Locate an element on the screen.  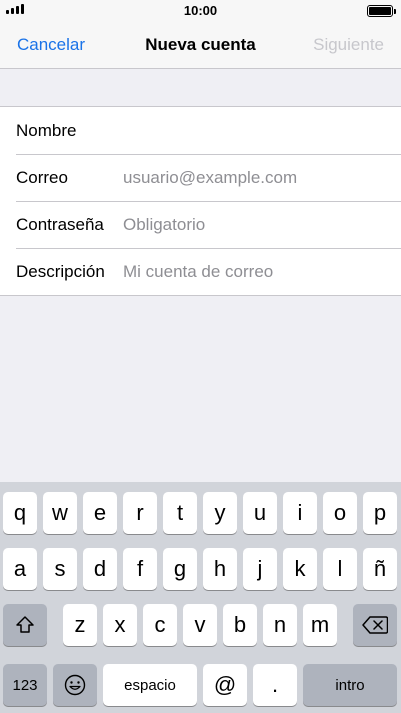
key-m: m is located at coordinates (320, 625).